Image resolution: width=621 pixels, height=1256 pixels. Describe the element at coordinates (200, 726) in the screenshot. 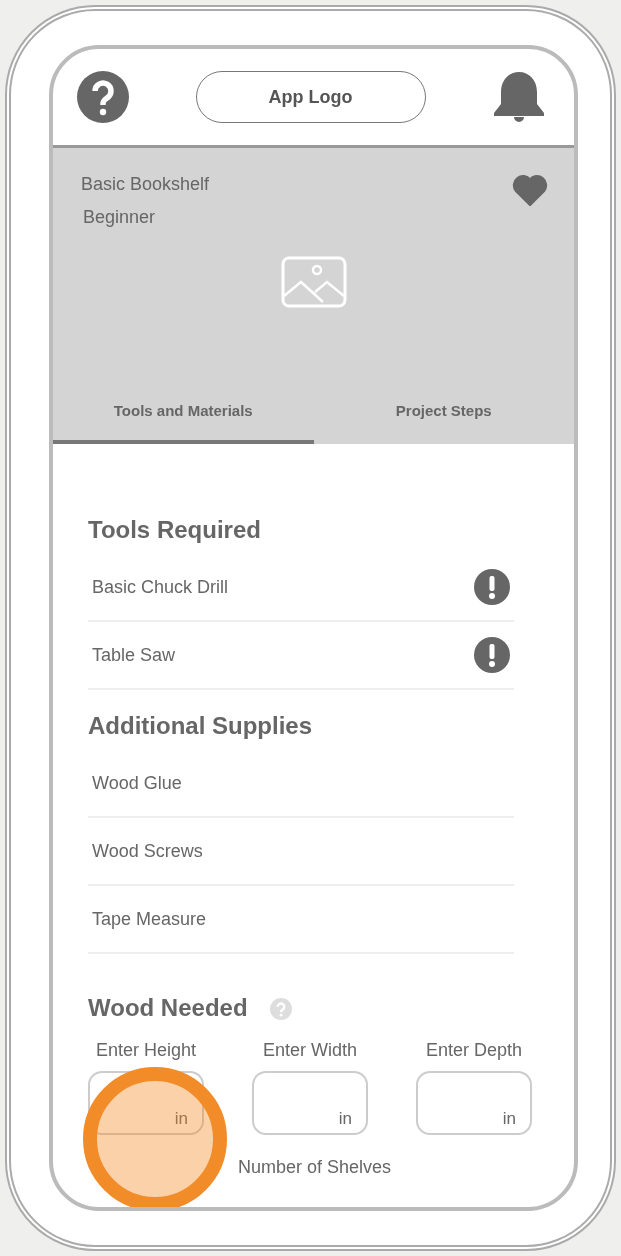

I see `section-heading: Additional Supplies` at that location.